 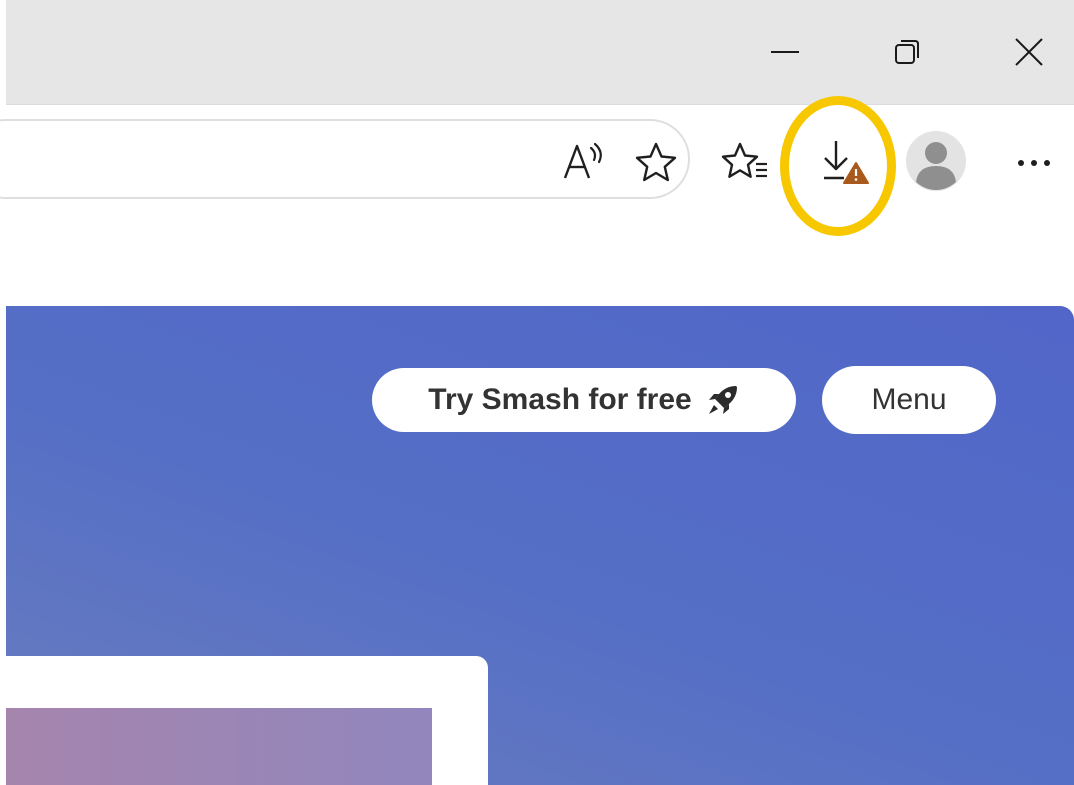 I want to click on profile-button, so click(x=936, y=161).